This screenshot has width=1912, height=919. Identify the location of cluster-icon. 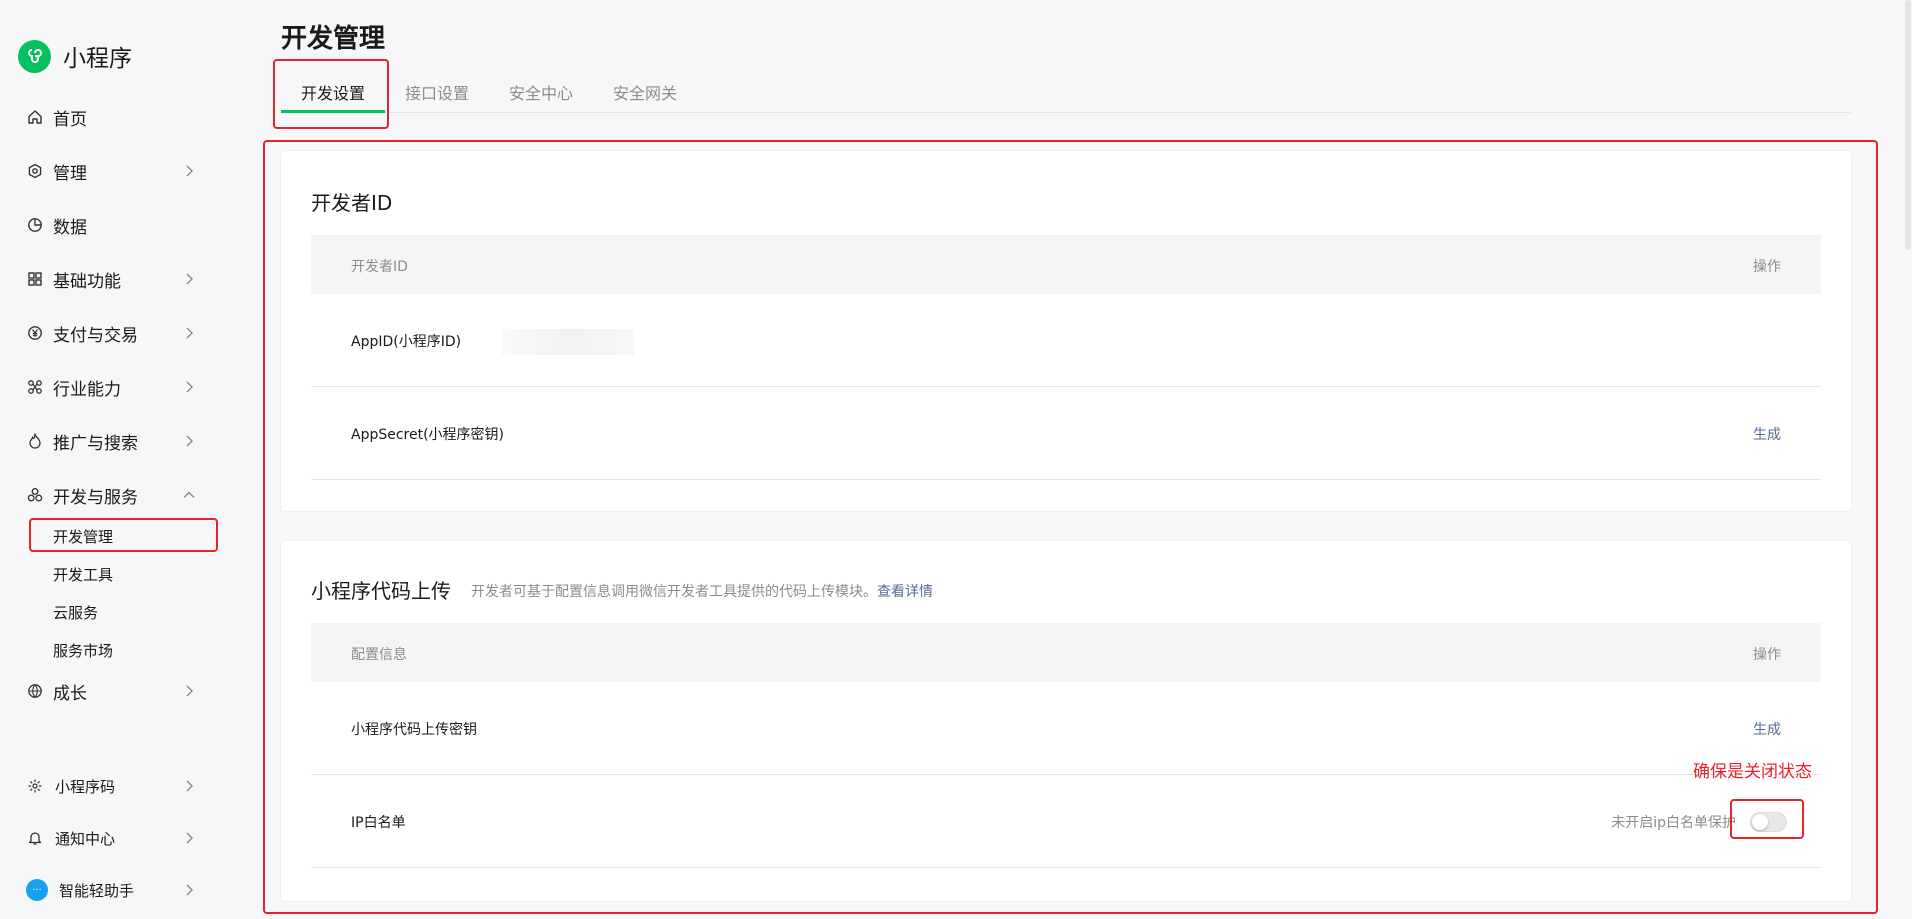
(35, 495).